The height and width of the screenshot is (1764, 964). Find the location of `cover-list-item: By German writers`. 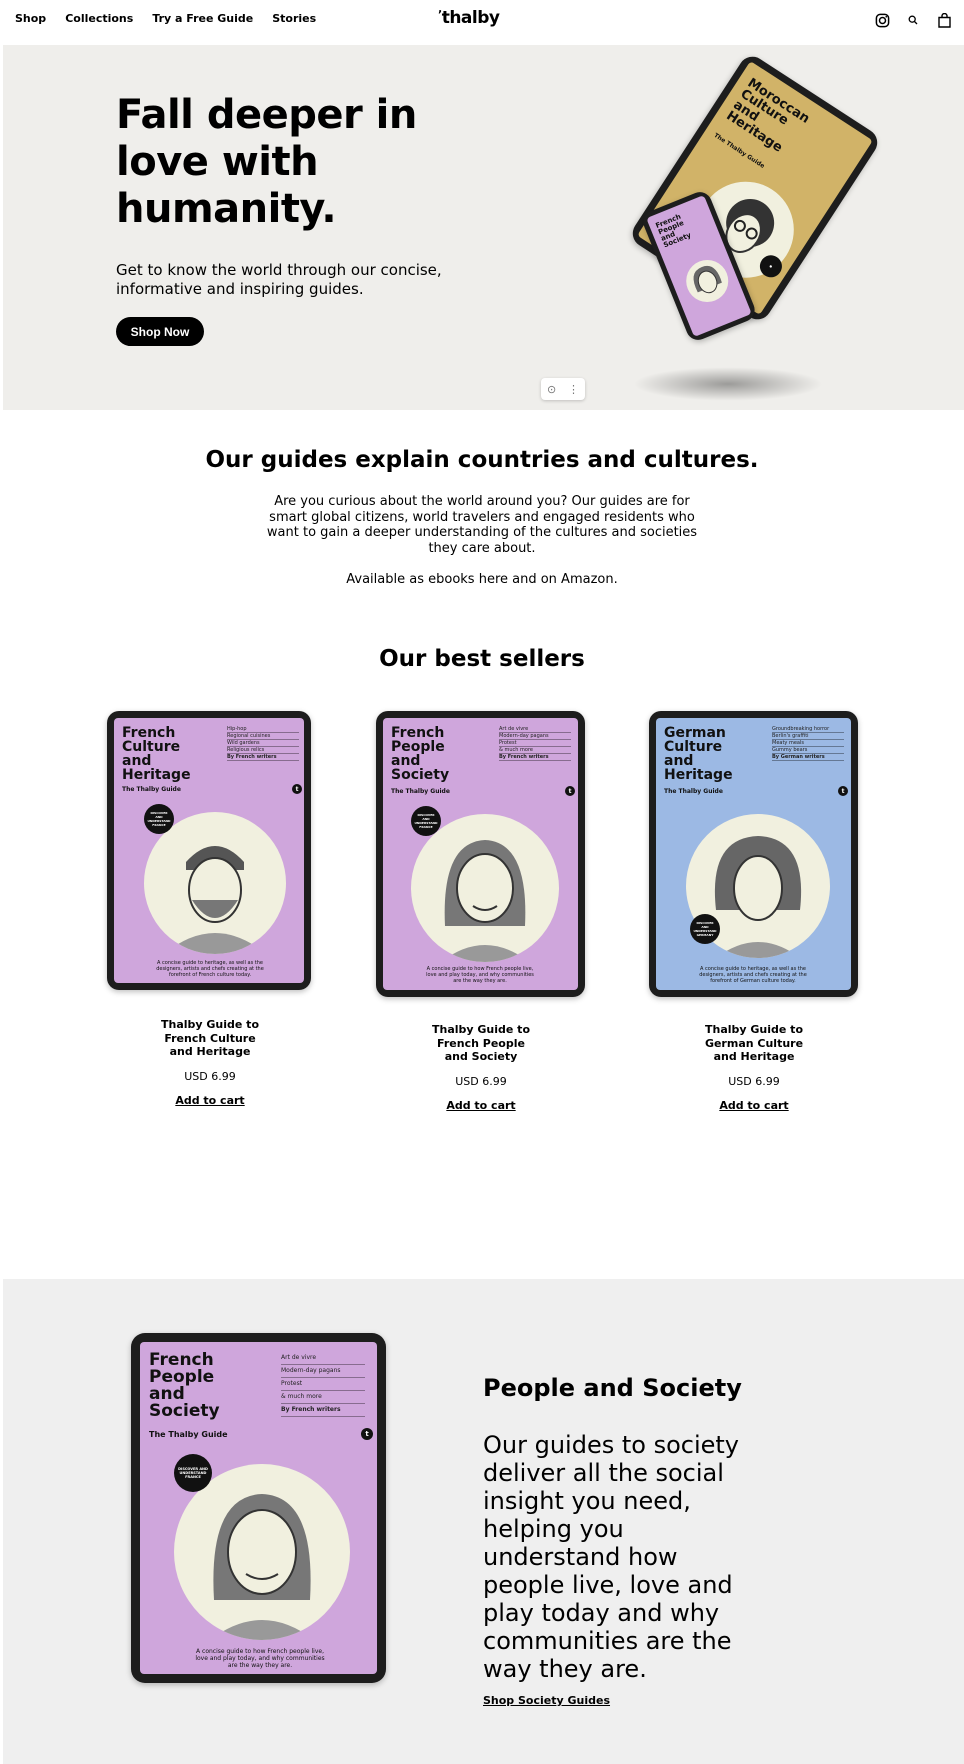

cover-list-item: By German writers is located at coordinates (808, 757).